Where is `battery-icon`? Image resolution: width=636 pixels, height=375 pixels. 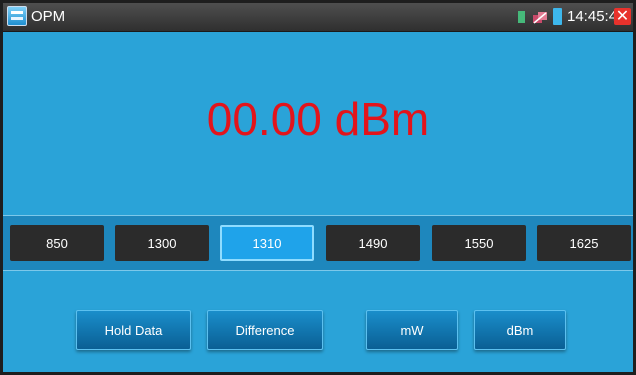
battery-icon is located at coordinates (557, 16).